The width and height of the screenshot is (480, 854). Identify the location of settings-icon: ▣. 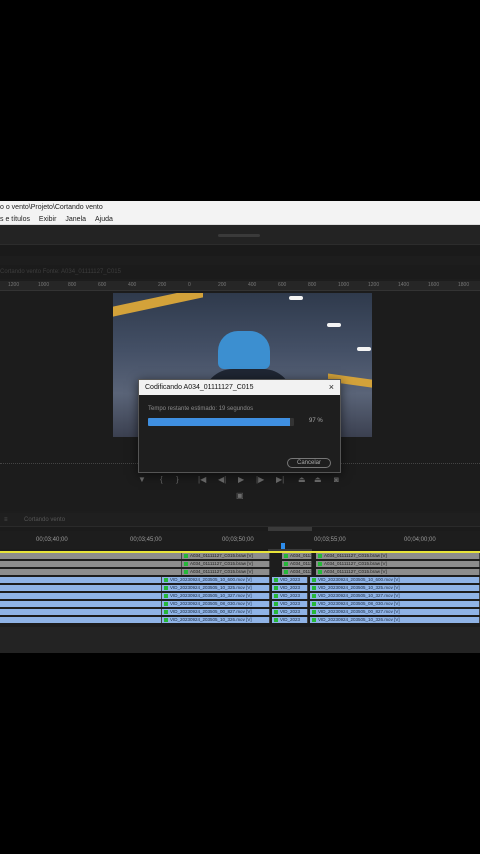
(240, 495).